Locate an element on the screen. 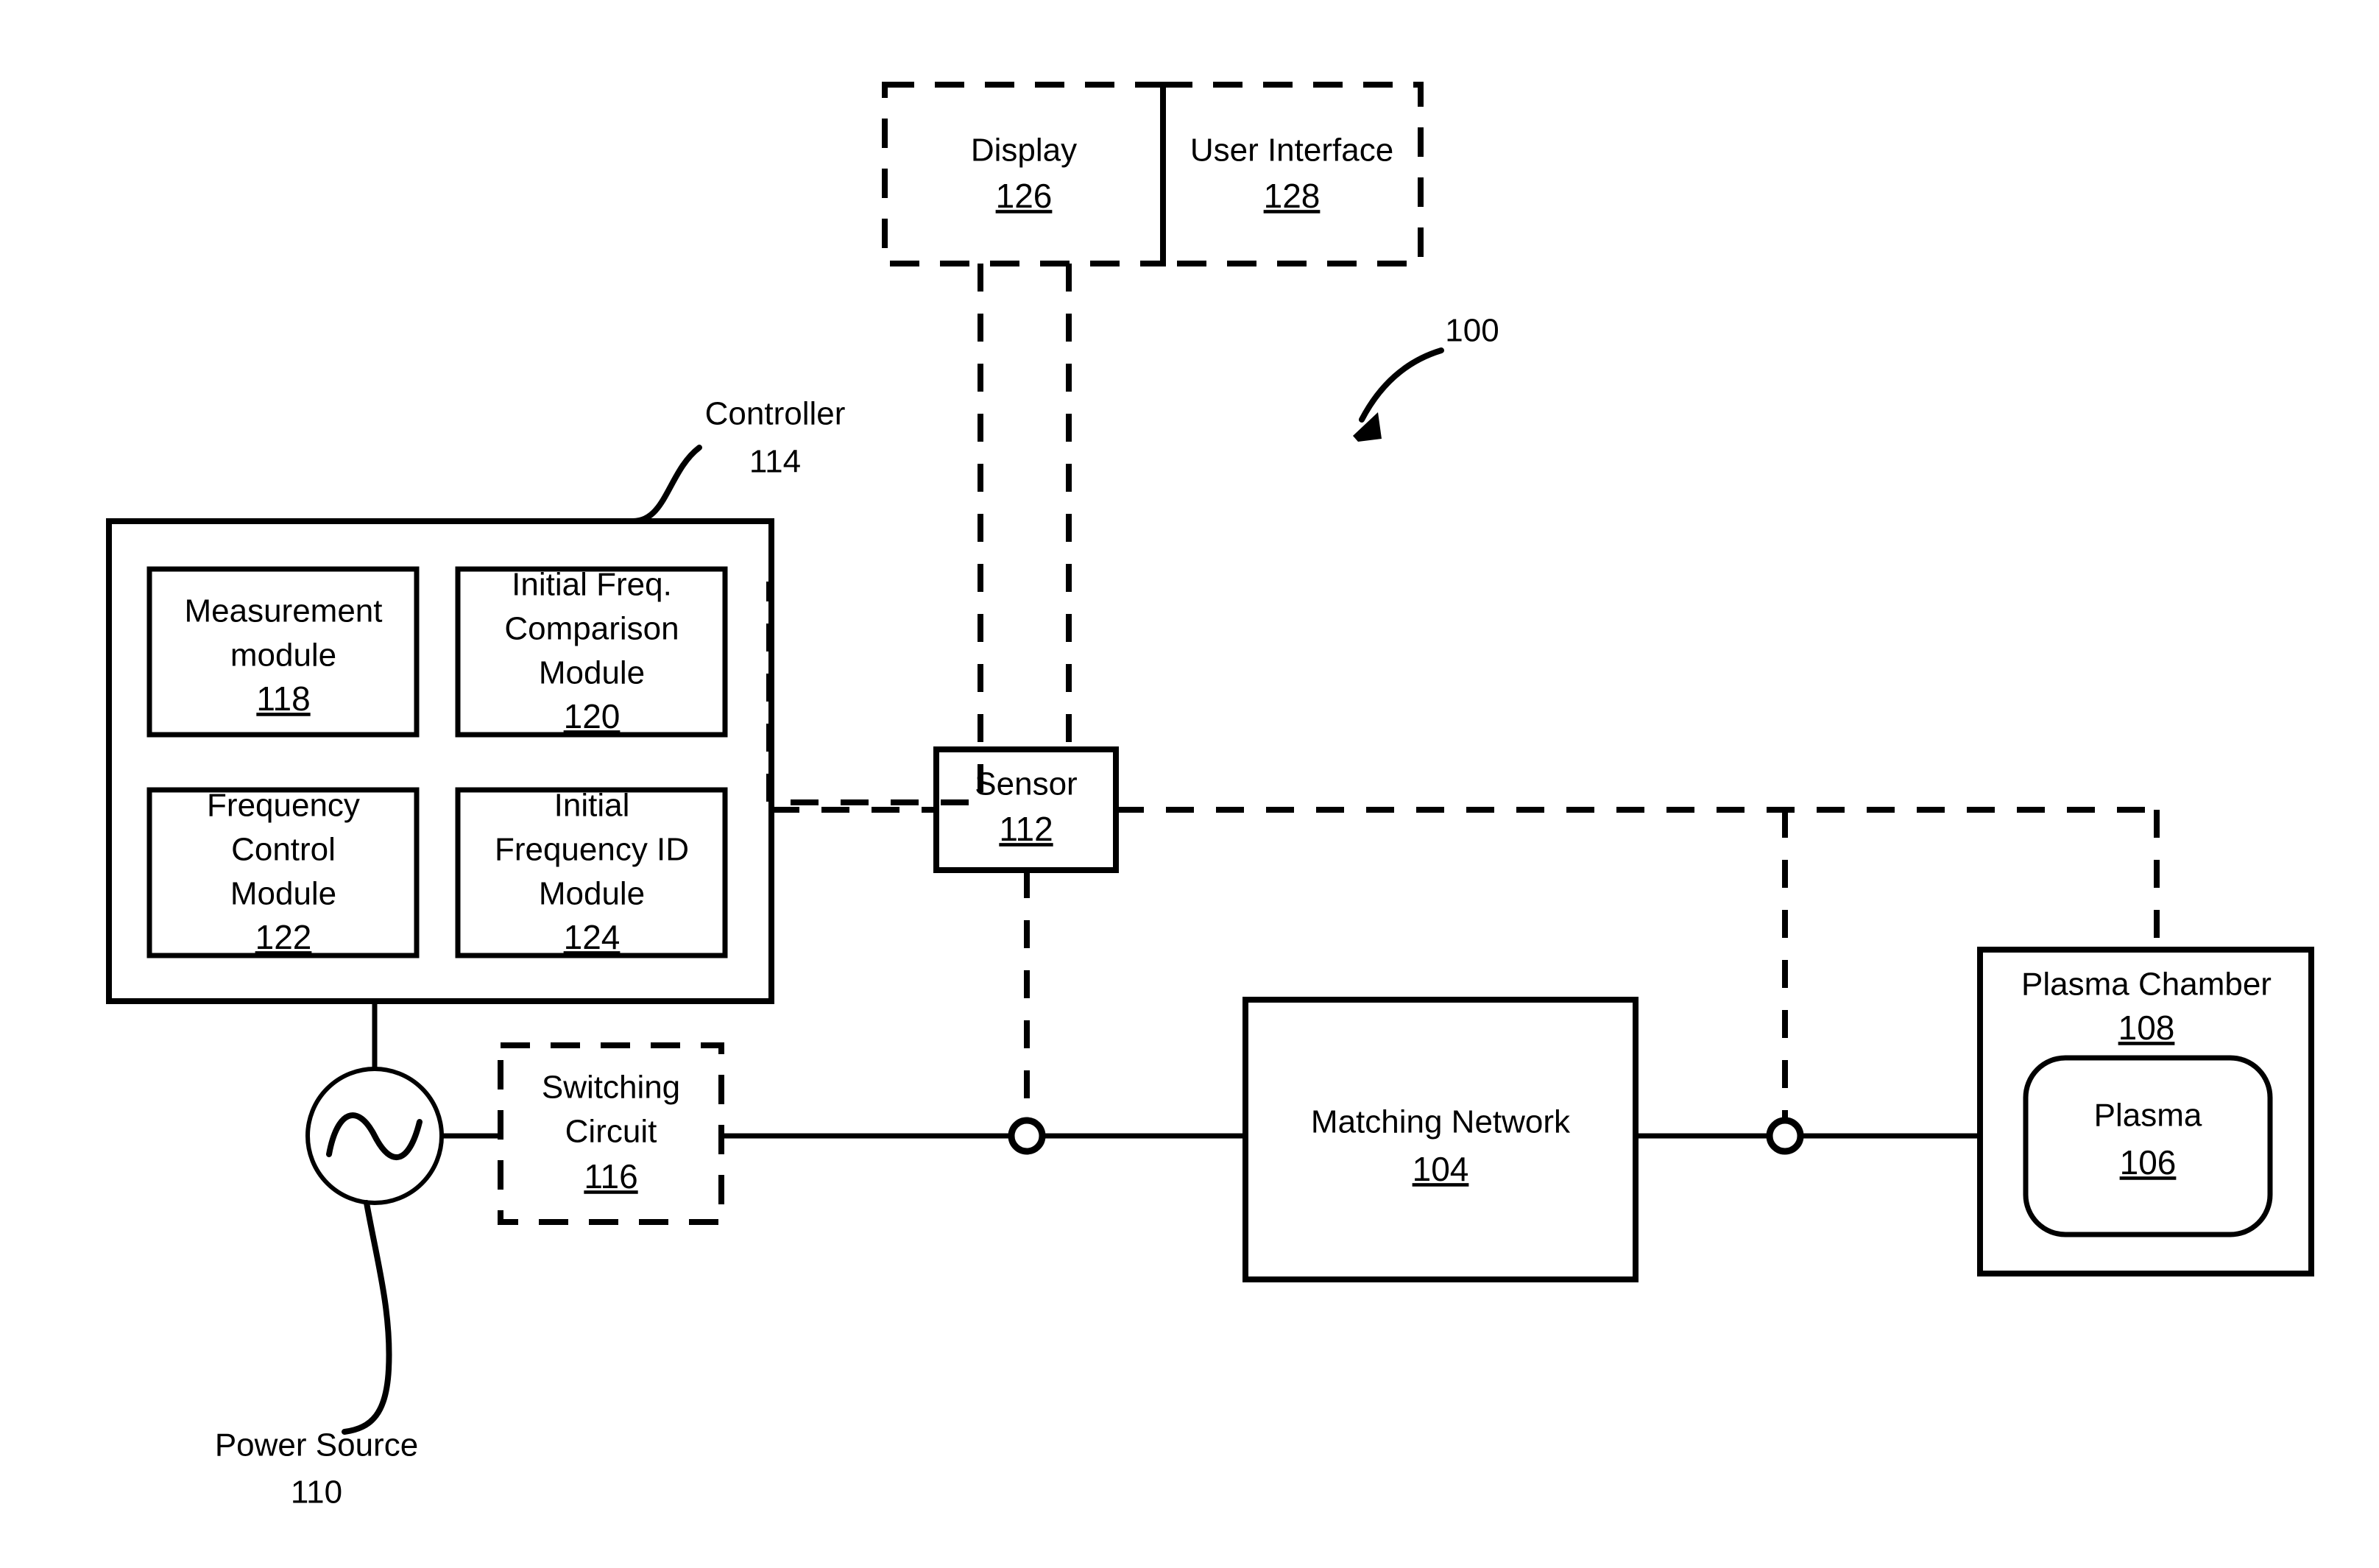  display-label: Display is located at coordinates (1024, 151).